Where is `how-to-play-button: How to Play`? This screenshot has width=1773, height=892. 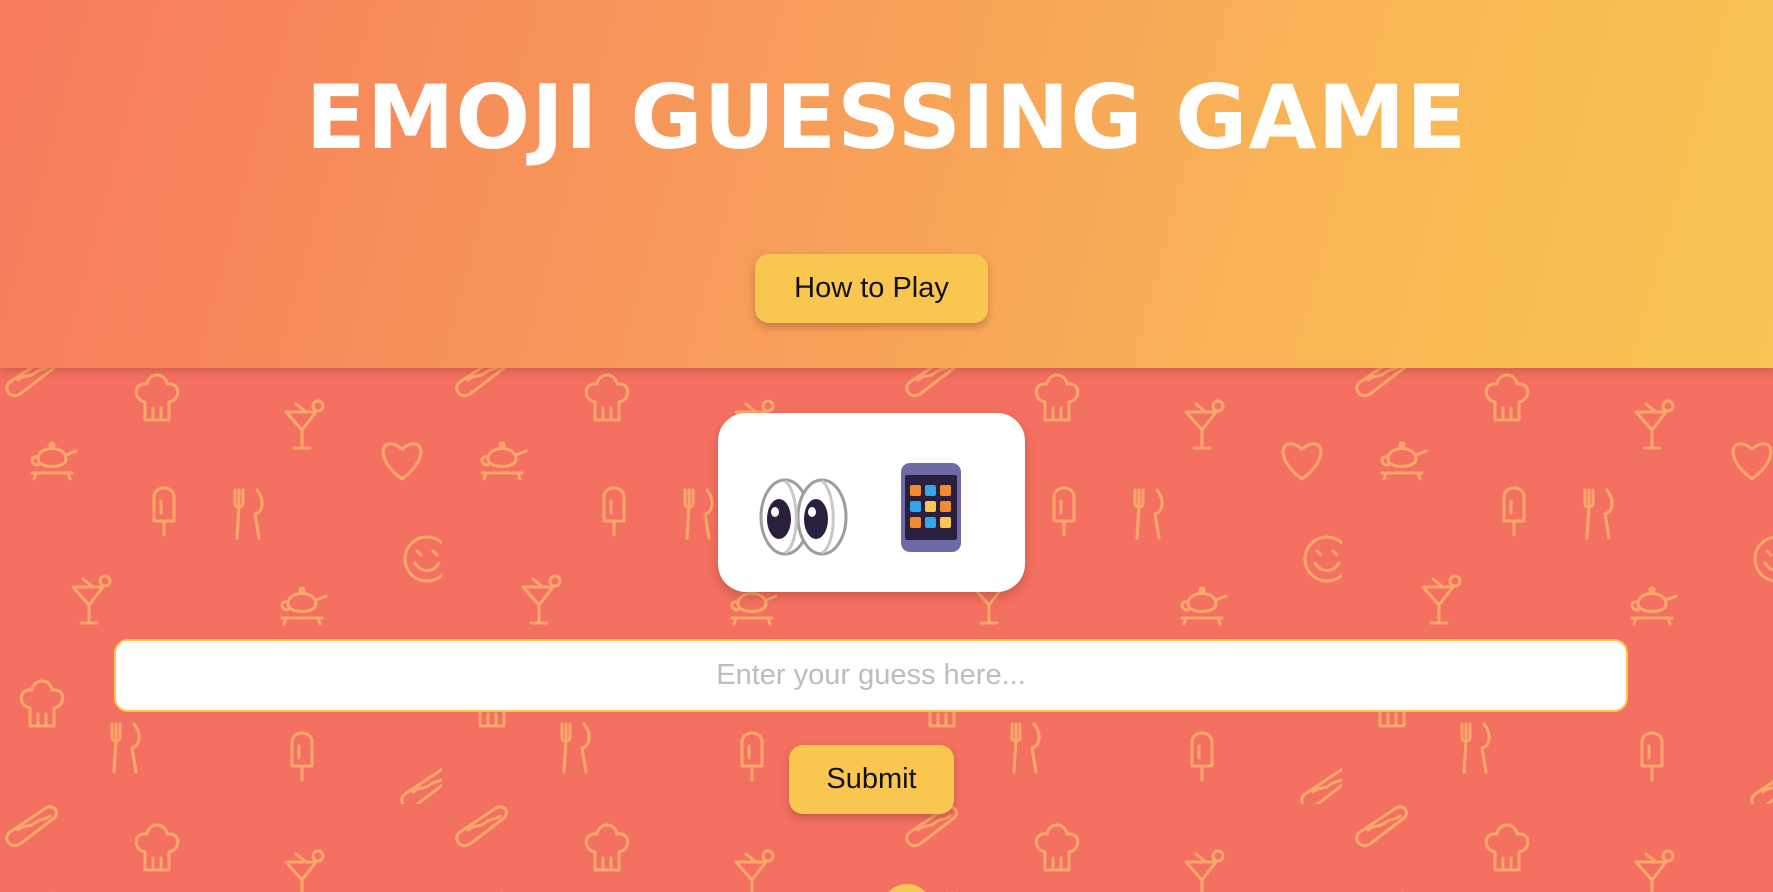
how-to-play-button: How to Play is located at coordinates (871, 288).